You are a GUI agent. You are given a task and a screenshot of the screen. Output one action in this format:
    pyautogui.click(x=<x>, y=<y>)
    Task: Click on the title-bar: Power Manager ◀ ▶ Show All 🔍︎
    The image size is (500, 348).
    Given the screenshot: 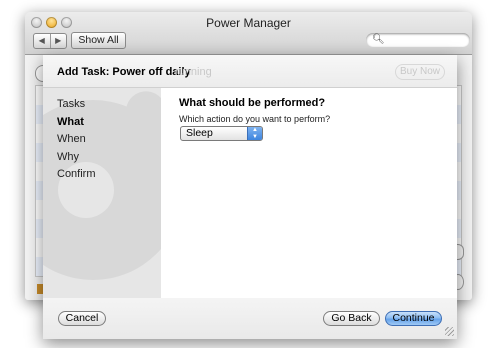 What is the action you would take?
    pyautogui.click(x=248, y=33)
    